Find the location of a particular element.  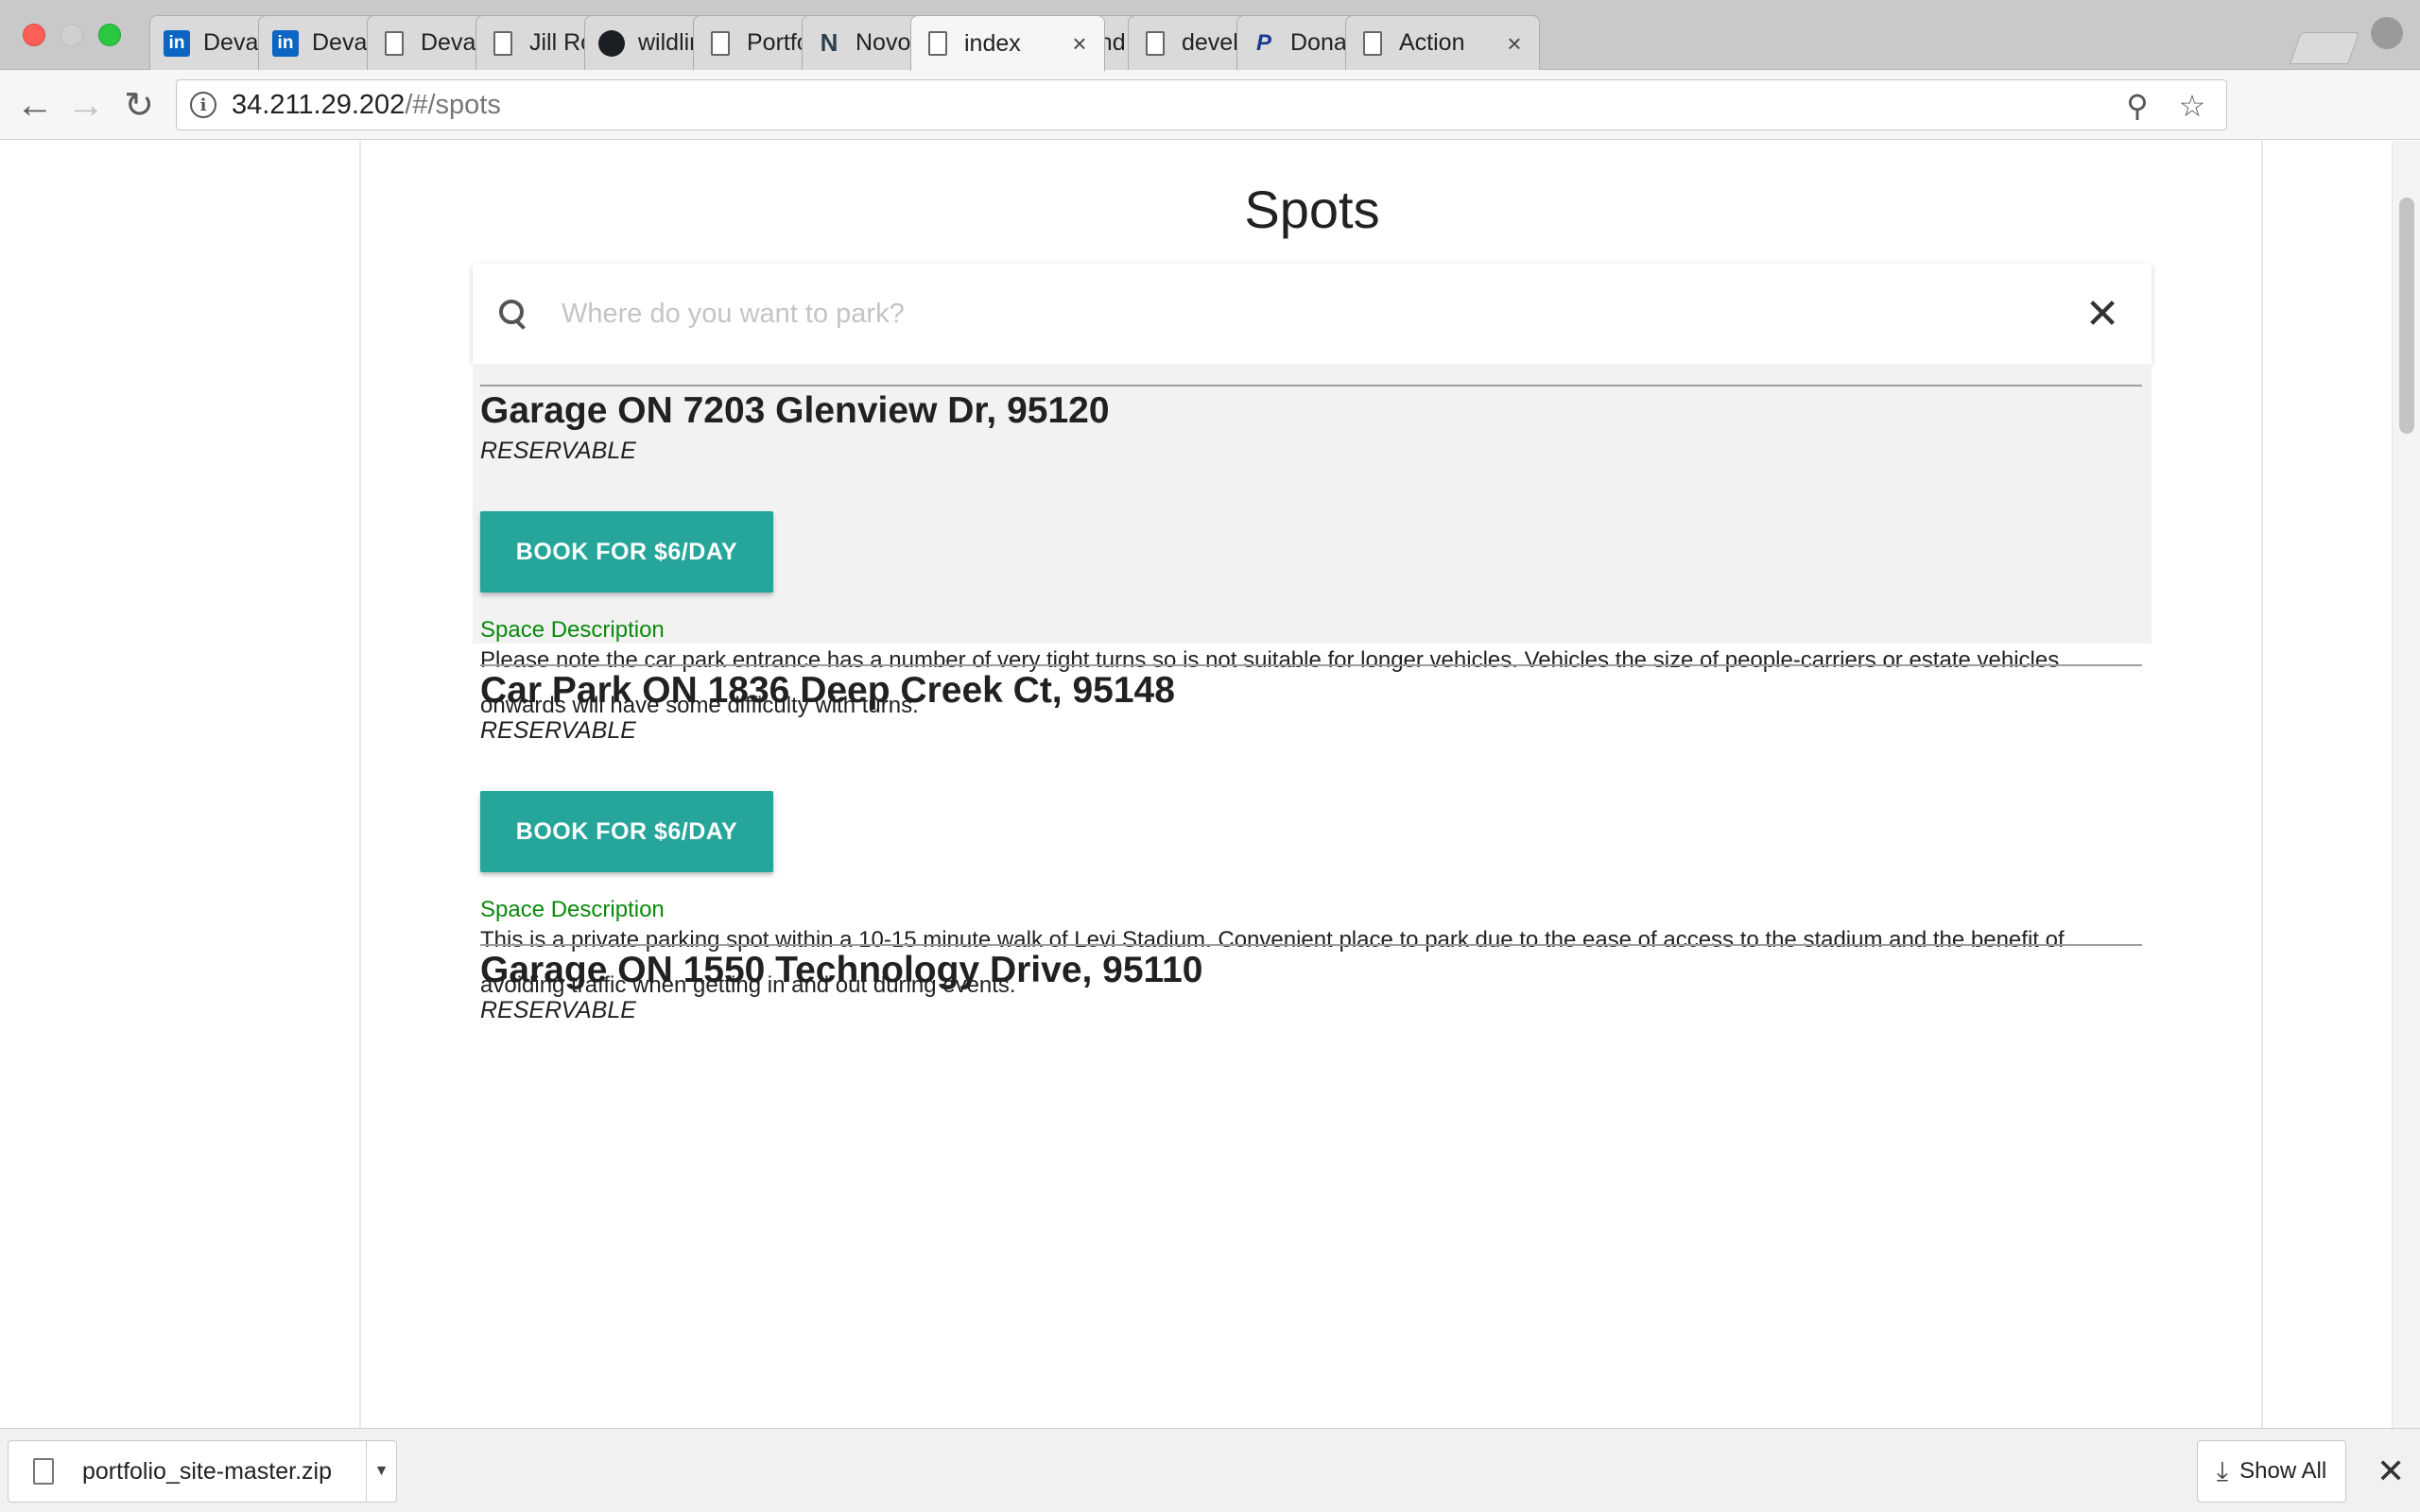

show-all-label: Show All is located at coordinates (2283, 1471).